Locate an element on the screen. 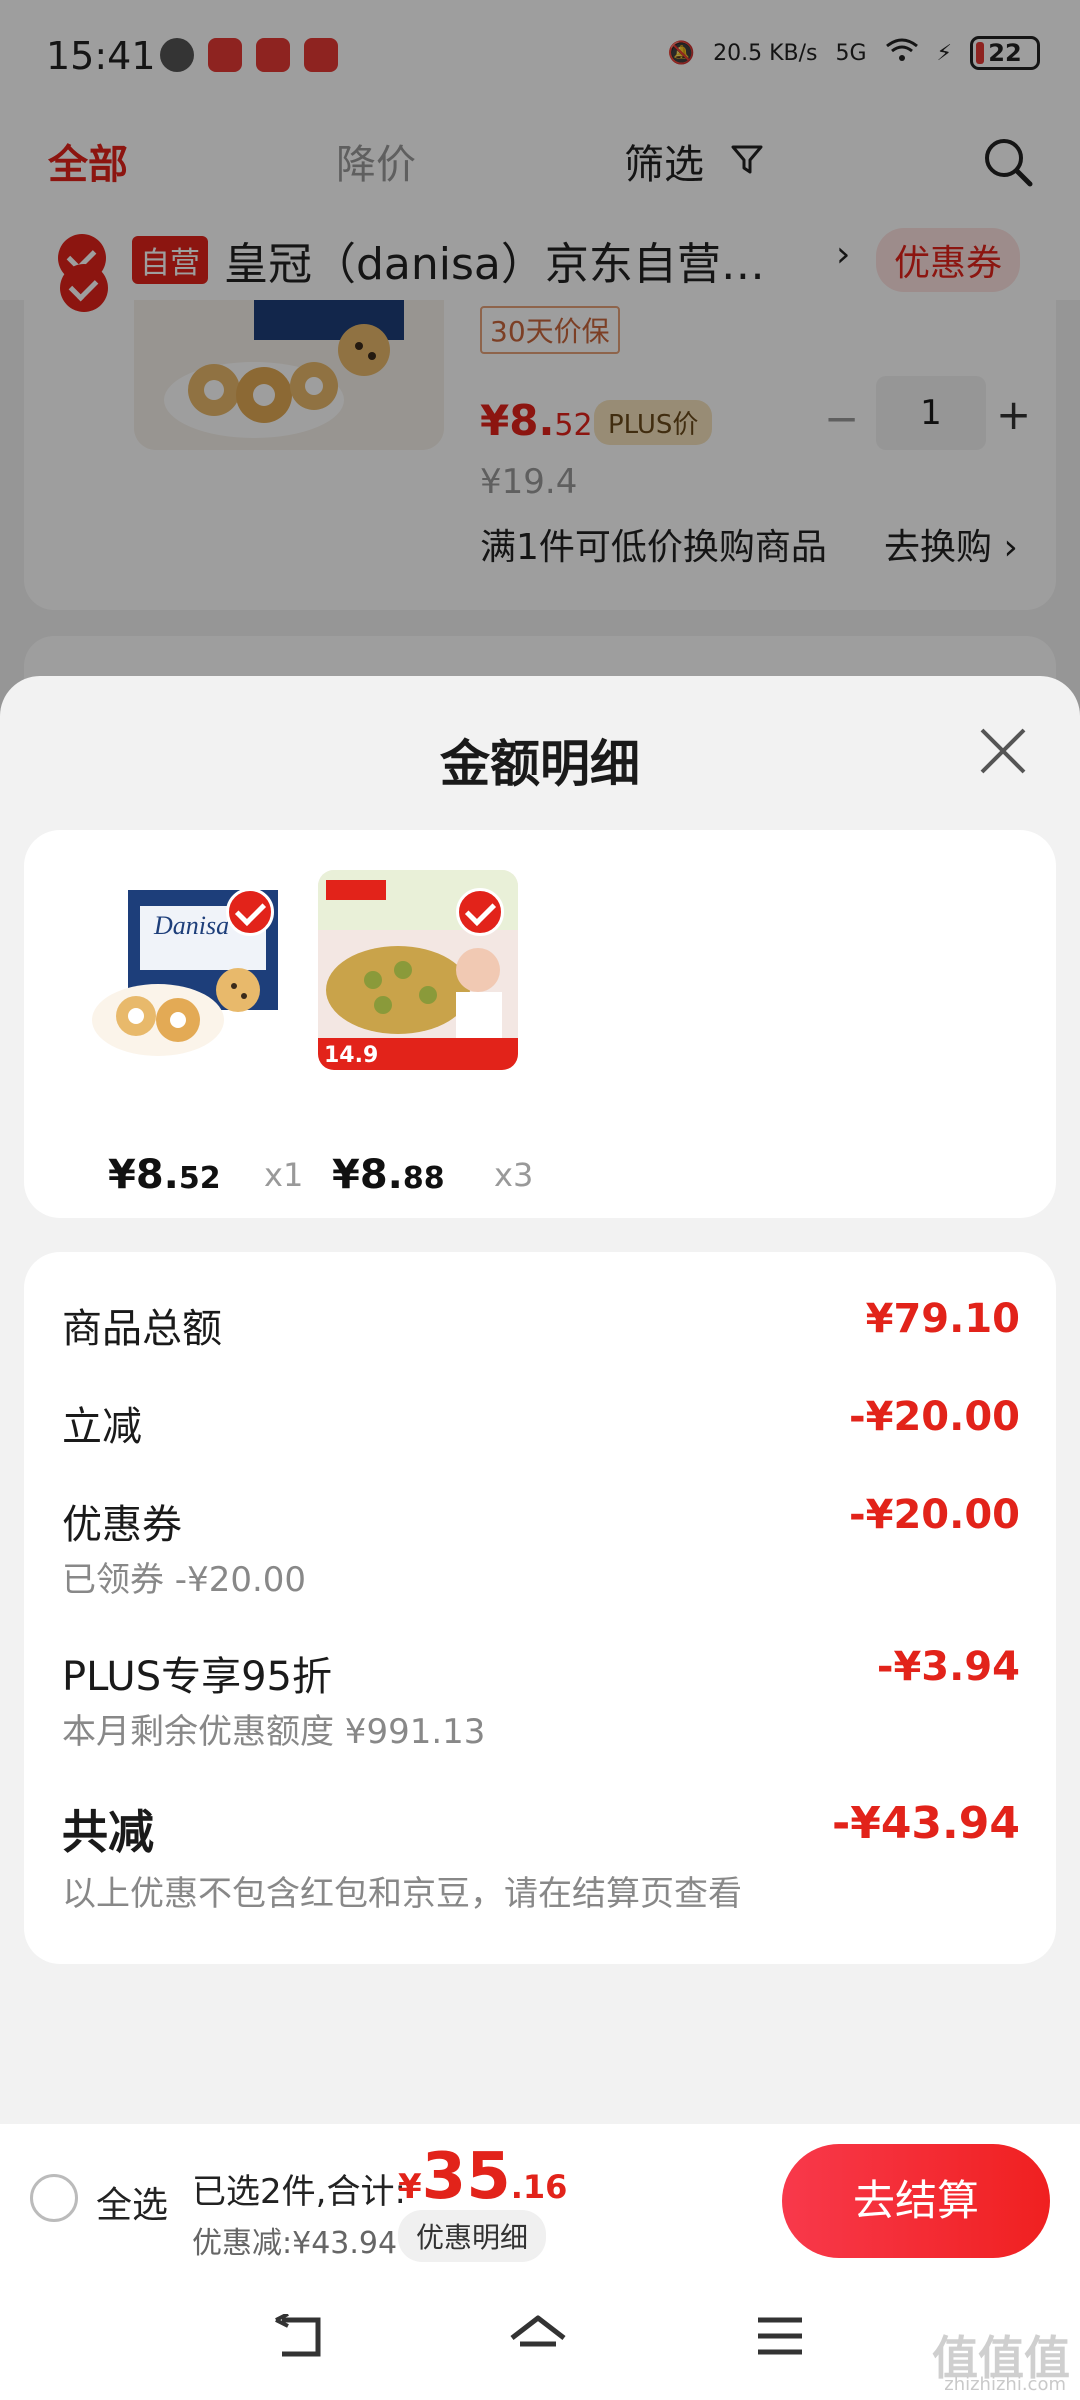 The width and height of the screenshot is (1080, 2400). select-all-checkbox is located at coordinates (54, 2198).